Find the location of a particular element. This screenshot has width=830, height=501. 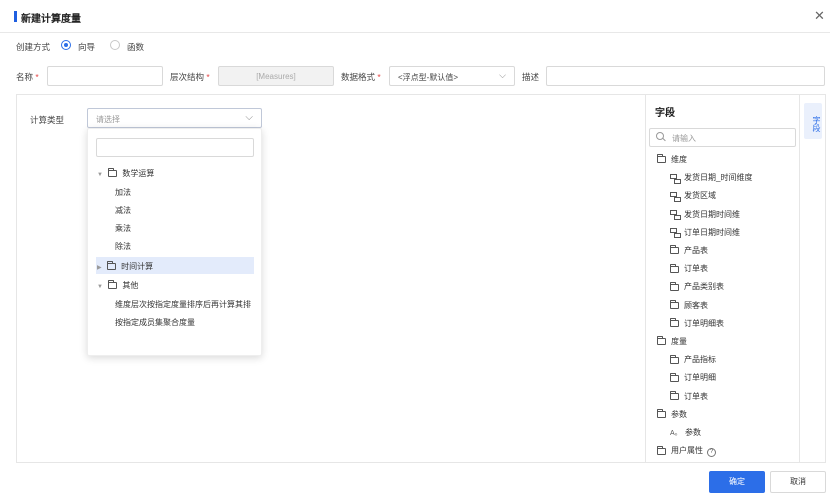

field-group: 维度 is located at coordinates (672, 159).